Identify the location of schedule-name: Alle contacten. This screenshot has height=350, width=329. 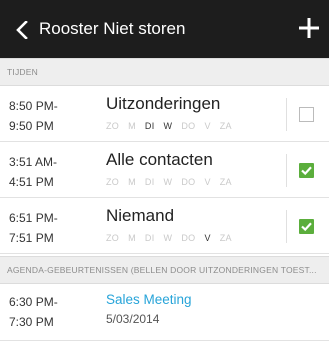
(159, 159).